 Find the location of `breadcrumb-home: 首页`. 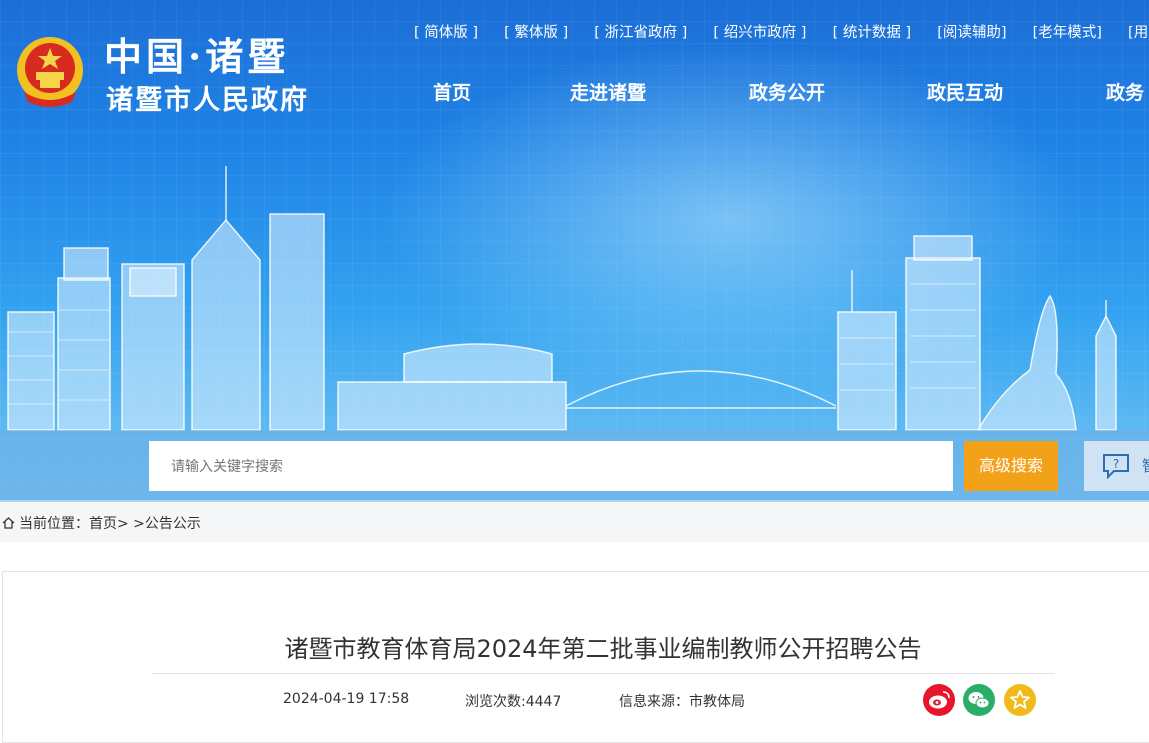

breadcrumb-home: 首页 is located at coordinates (103, 524).